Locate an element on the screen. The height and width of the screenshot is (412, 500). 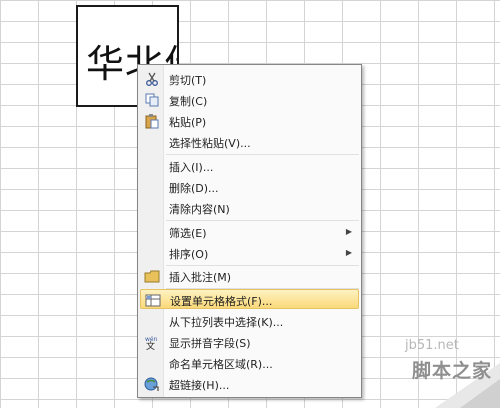
scissors-icon is located at coordinates (152, 79).